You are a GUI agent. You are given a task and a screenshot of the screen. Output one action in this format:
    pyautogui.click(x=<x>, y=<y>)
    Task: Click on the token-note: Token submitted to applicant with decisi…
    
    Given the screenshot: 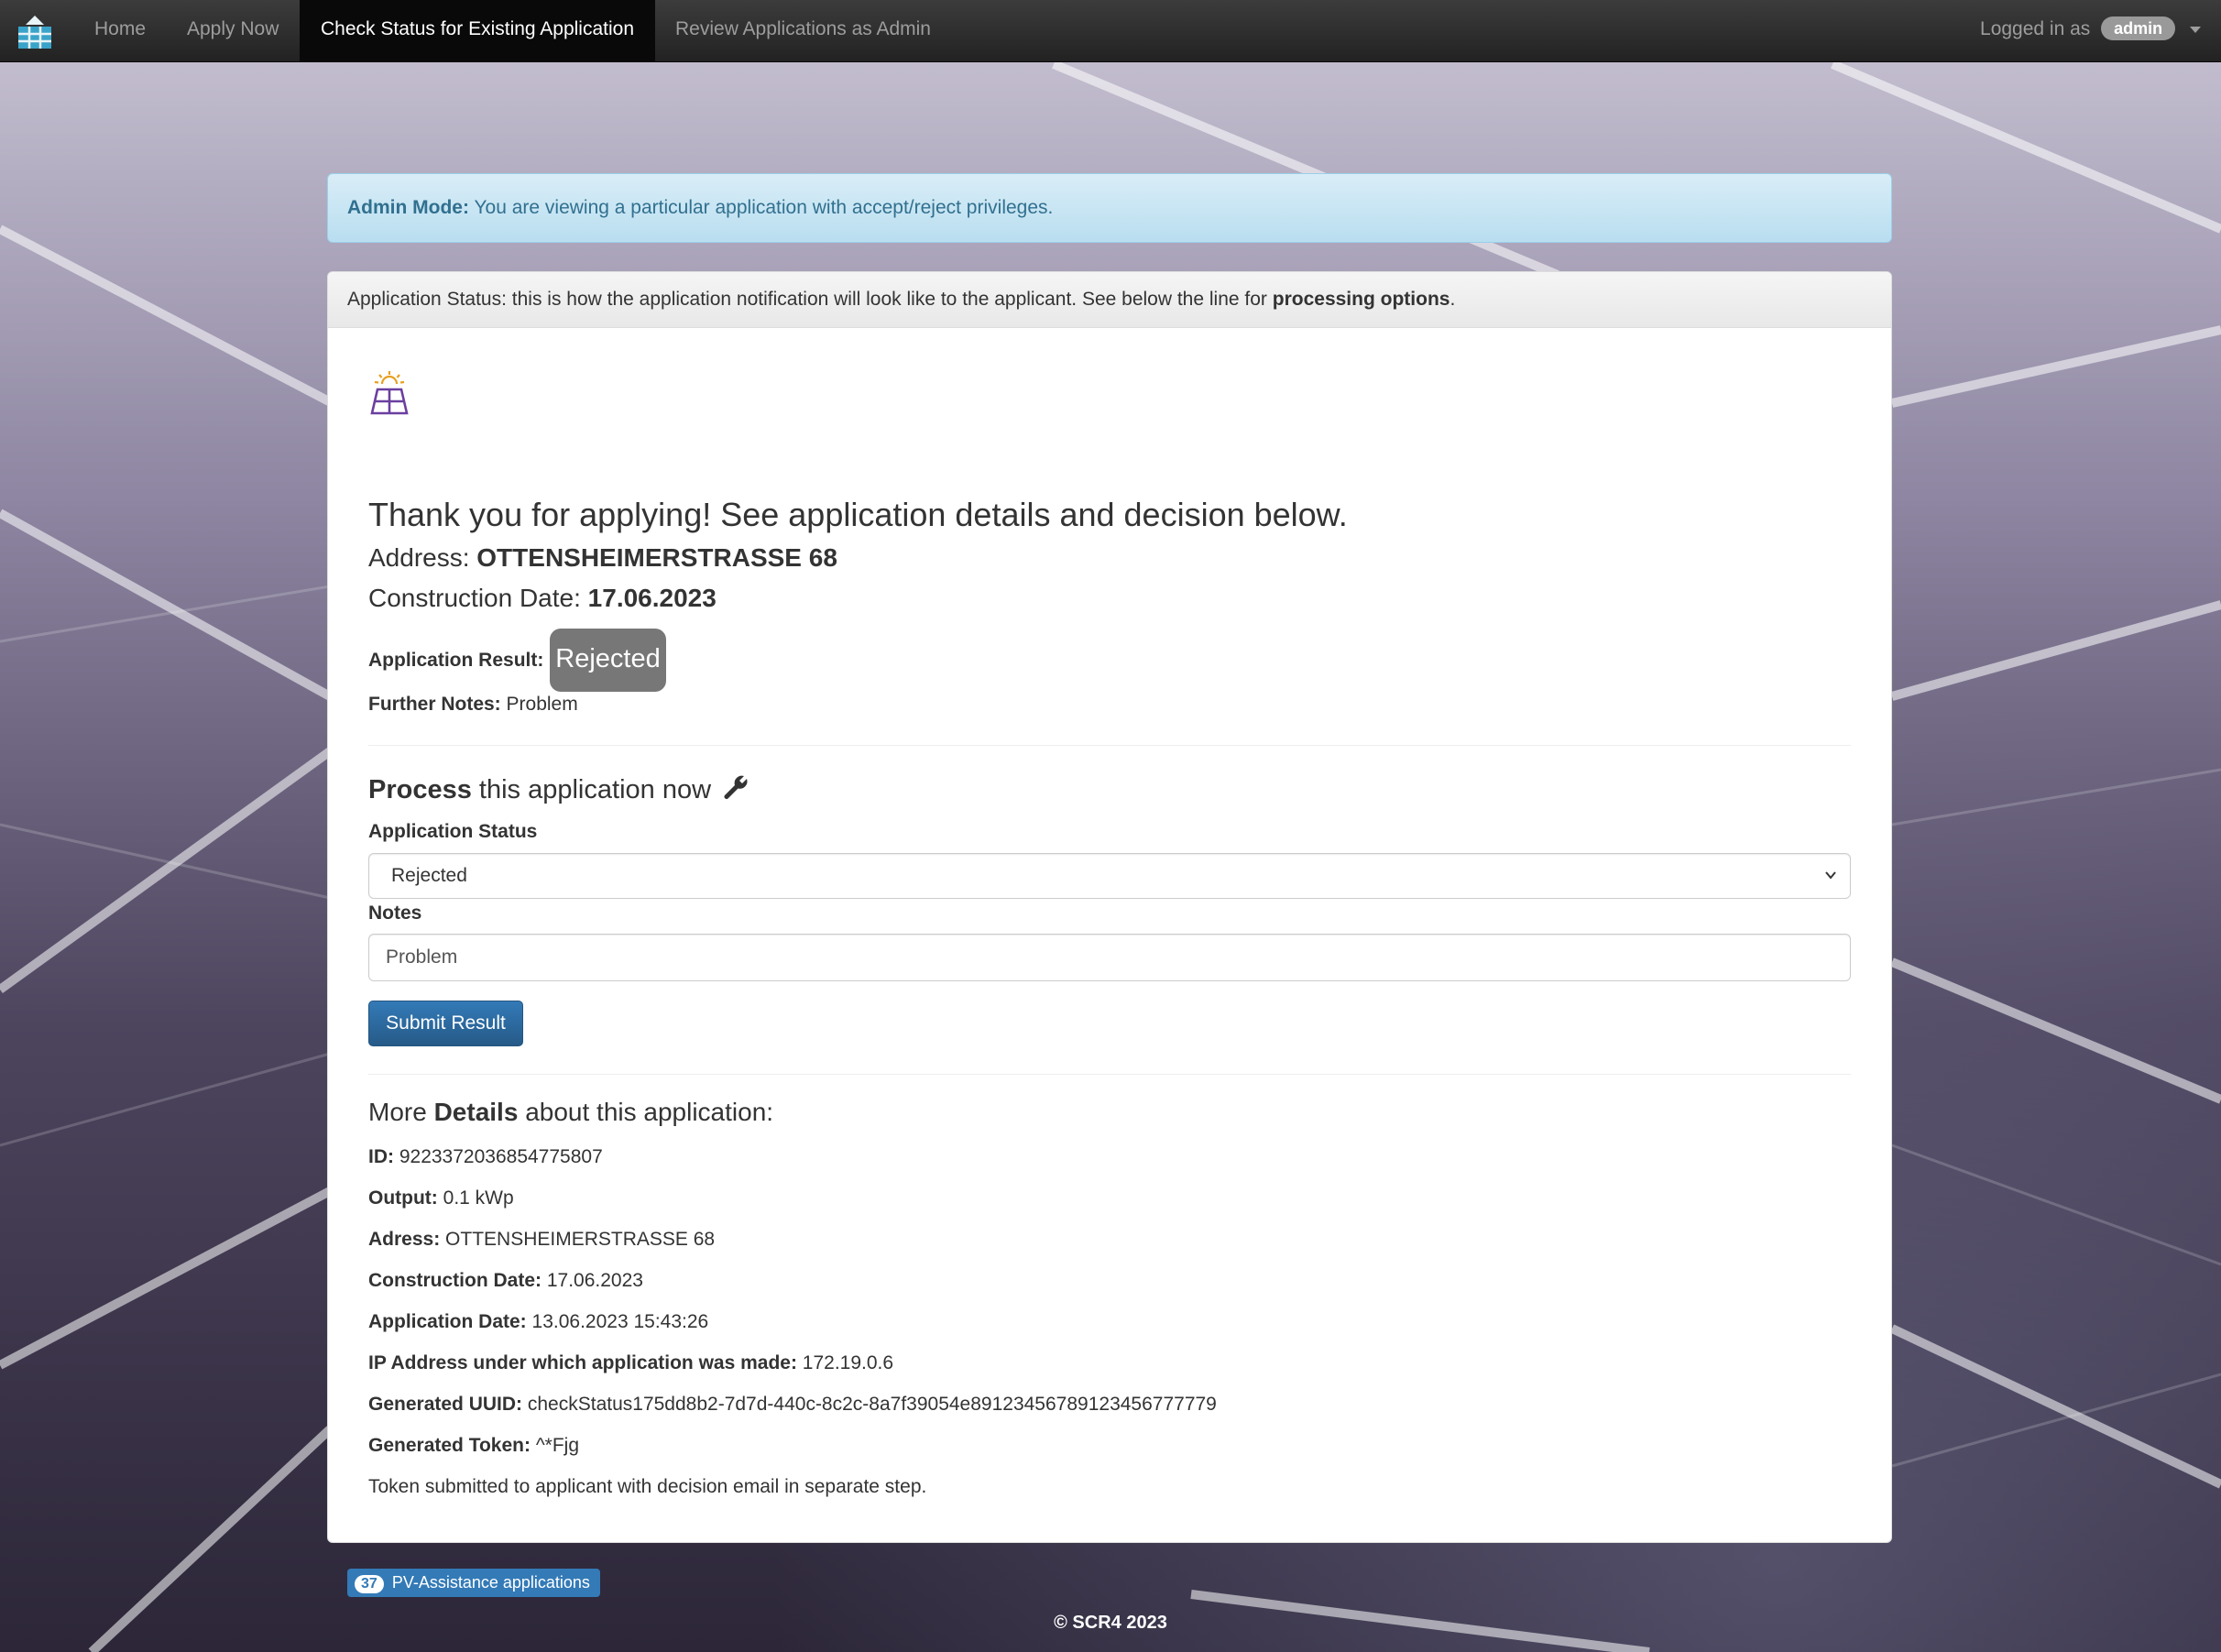 What is the action you would take?
    pyautogui.click(x=647, y=1486)
    